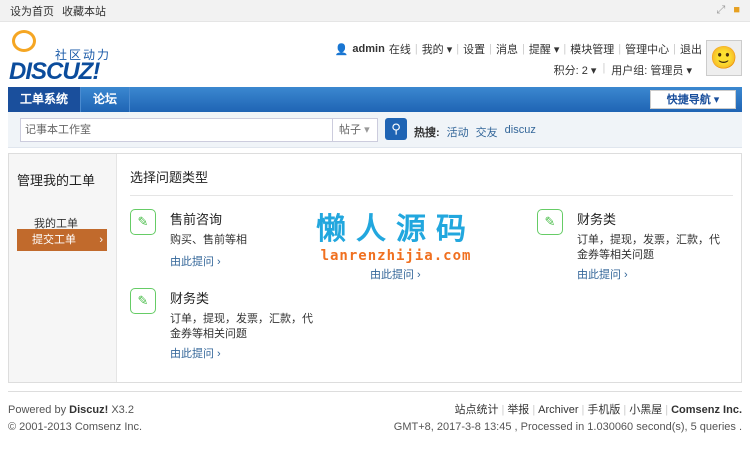 The width and height of the screenshot is (750, 469). Describe the element at coordinates (176, 130) in the screenshot. I see `search-input: 记事本工作室` at that location.